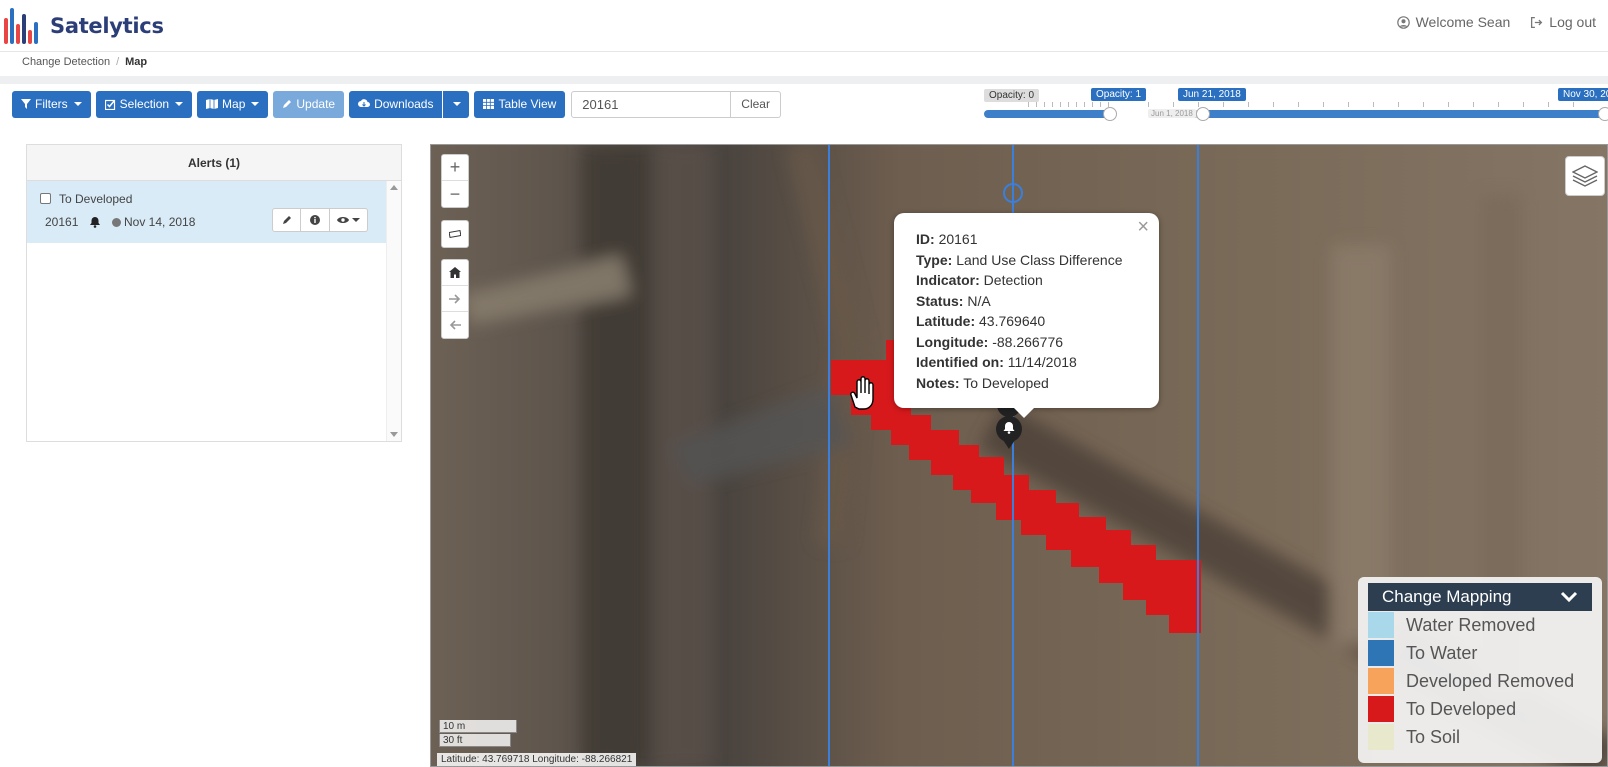 This screenshot has height=767, width=1608. What do you see at coordinates (1019, 259) in the screenshot?
I see `popup-type-row: Type: Land Use Class Difference` at bounding box center [1019, 259].